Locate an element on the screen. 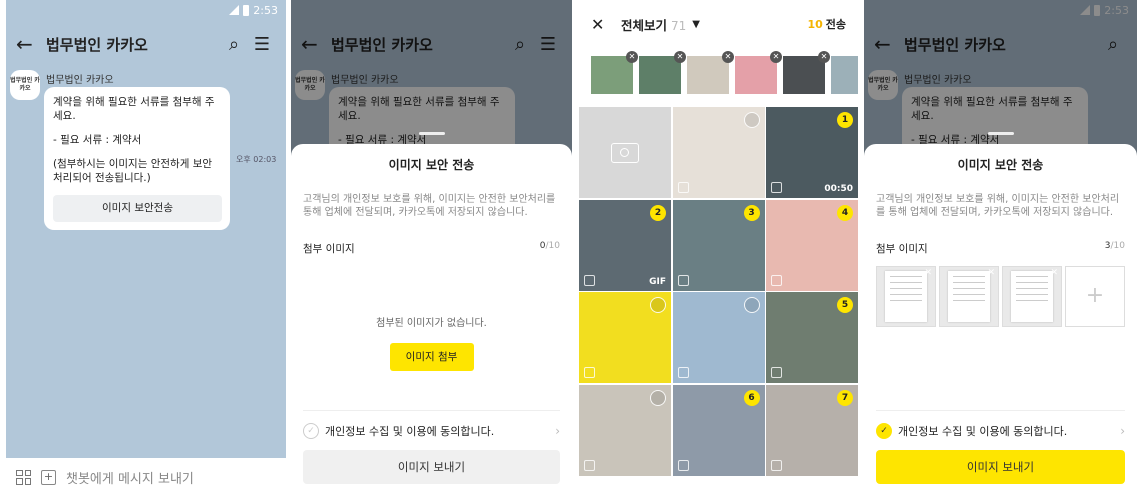 The width and height of the screenshot is (1137, 496). photo-cell: 1 00:50 is located at coordinates (812, 152).